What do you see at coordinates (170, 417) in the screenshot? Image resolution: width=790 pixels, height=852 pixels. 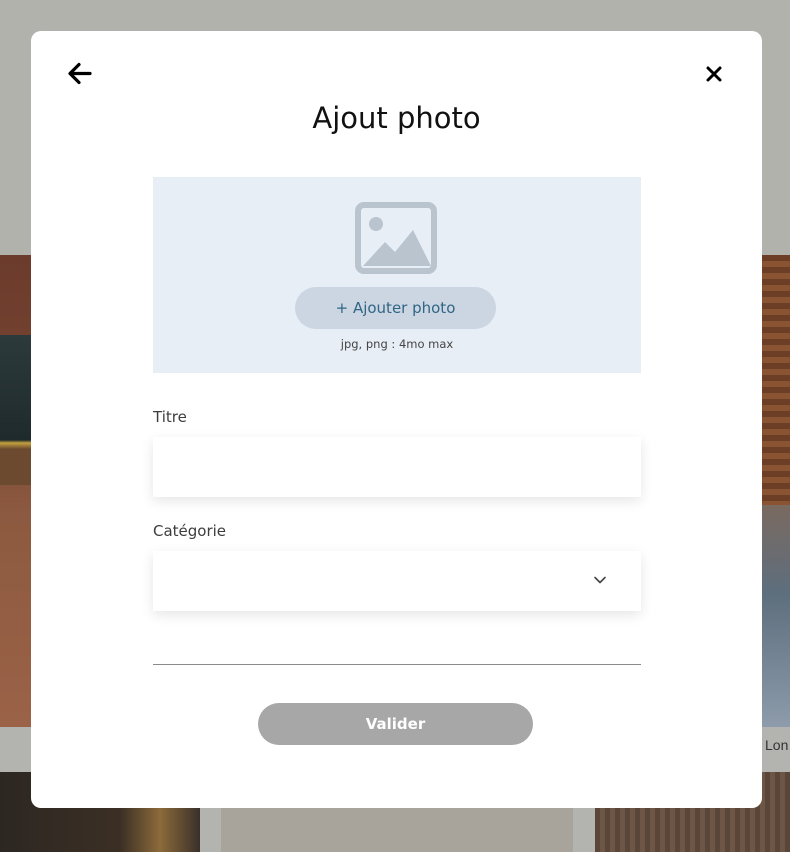 I see `title-label: Titre` at bounding box center [170, 417].